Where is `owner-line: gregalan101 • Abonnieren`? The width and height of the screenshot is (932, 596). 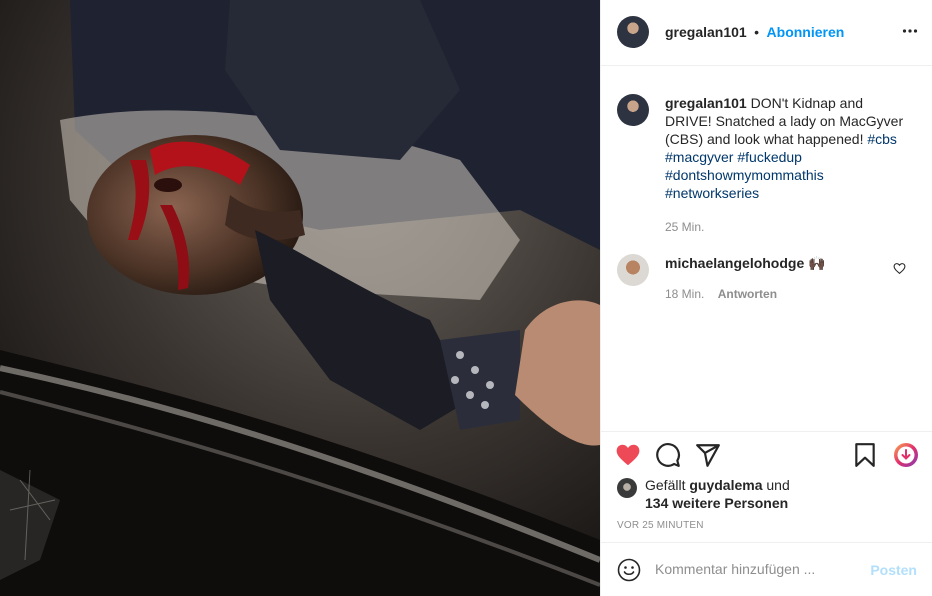 owner-line: gregalan101 • Abonnieren is located at coordinates (754, 33).